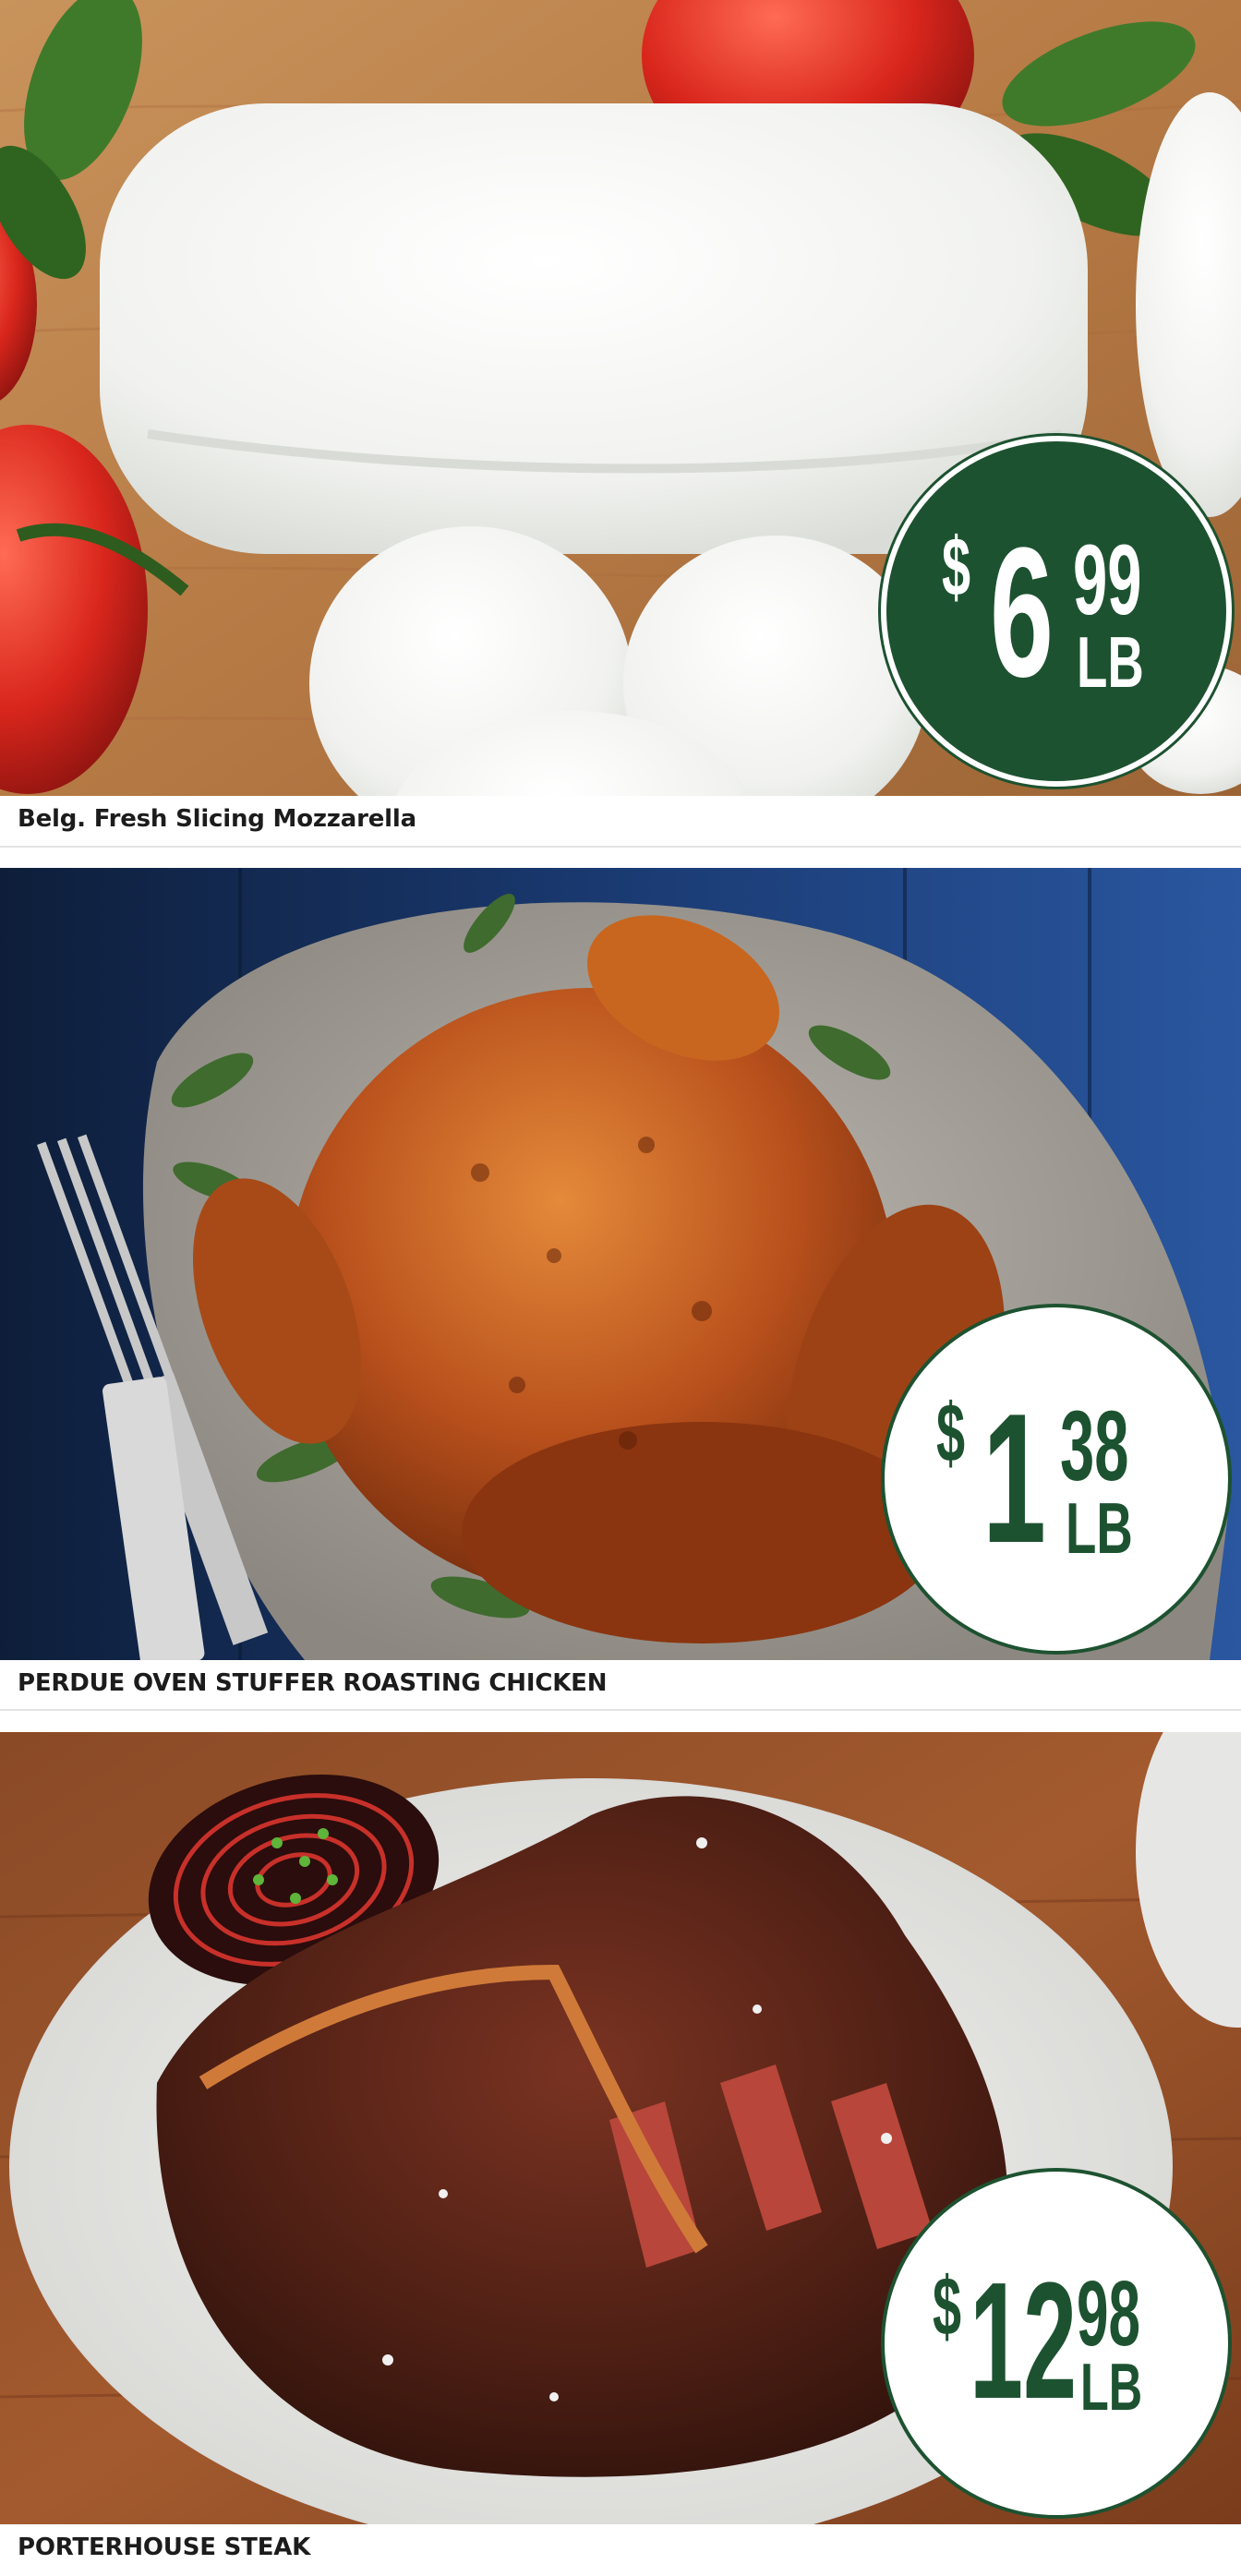 The height and width of the screenshot is (2576, 1241). Describe the element at coordinates (164, 2547) in the screenshot. I see `product-name: PORTERHOUSE STEAK` at that location.